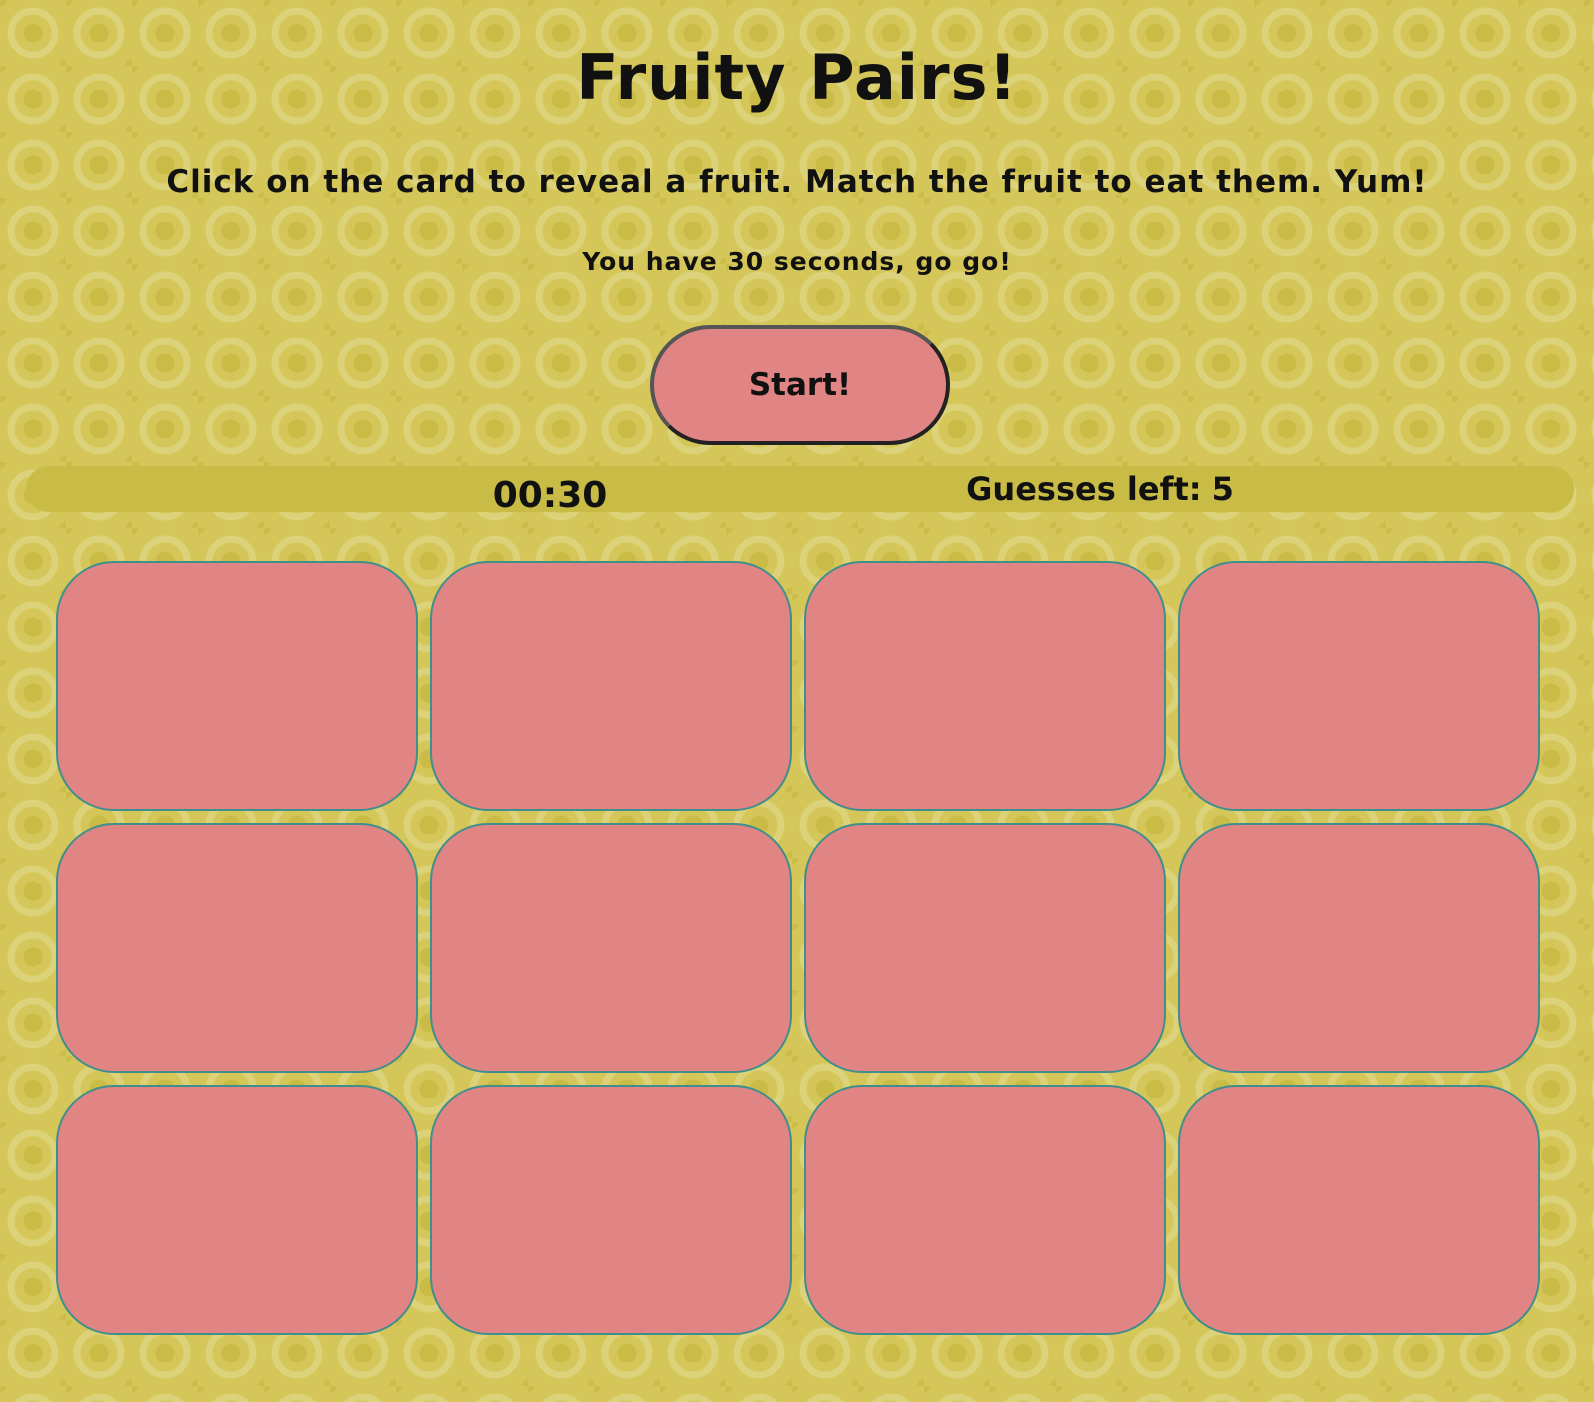 This screenshot has width=1594, height=1402. Describe the element at coordinates (797, 77) in the screenshot. I see `game-title: Fruity Pairs!` at that location.